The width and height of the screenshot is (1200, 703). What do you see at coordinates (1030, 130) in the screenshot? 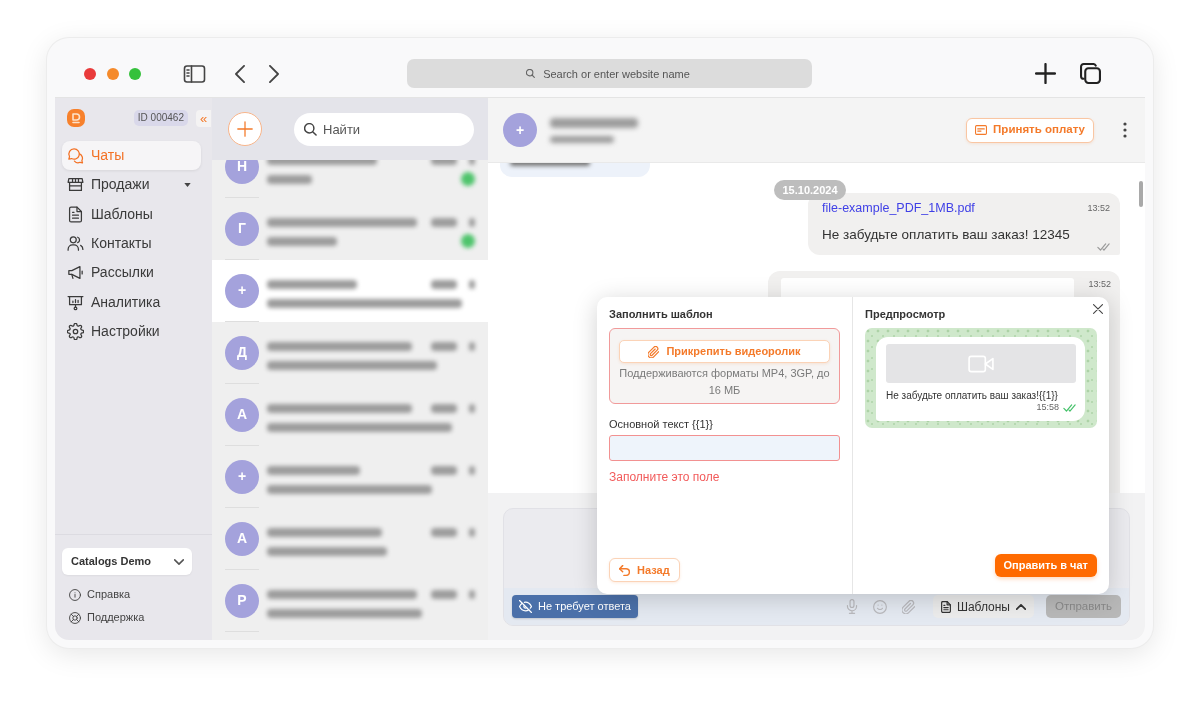
I see `payment-button: Принять оплату` at bounding box center [1030, 130].